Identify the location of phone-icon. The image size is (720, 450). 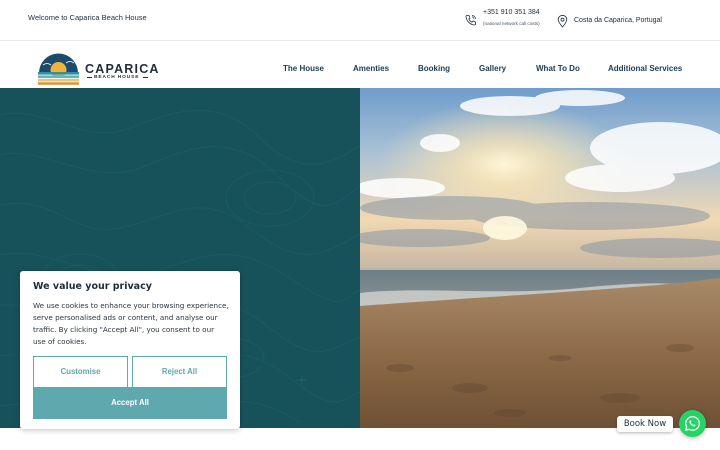
(470, 20).